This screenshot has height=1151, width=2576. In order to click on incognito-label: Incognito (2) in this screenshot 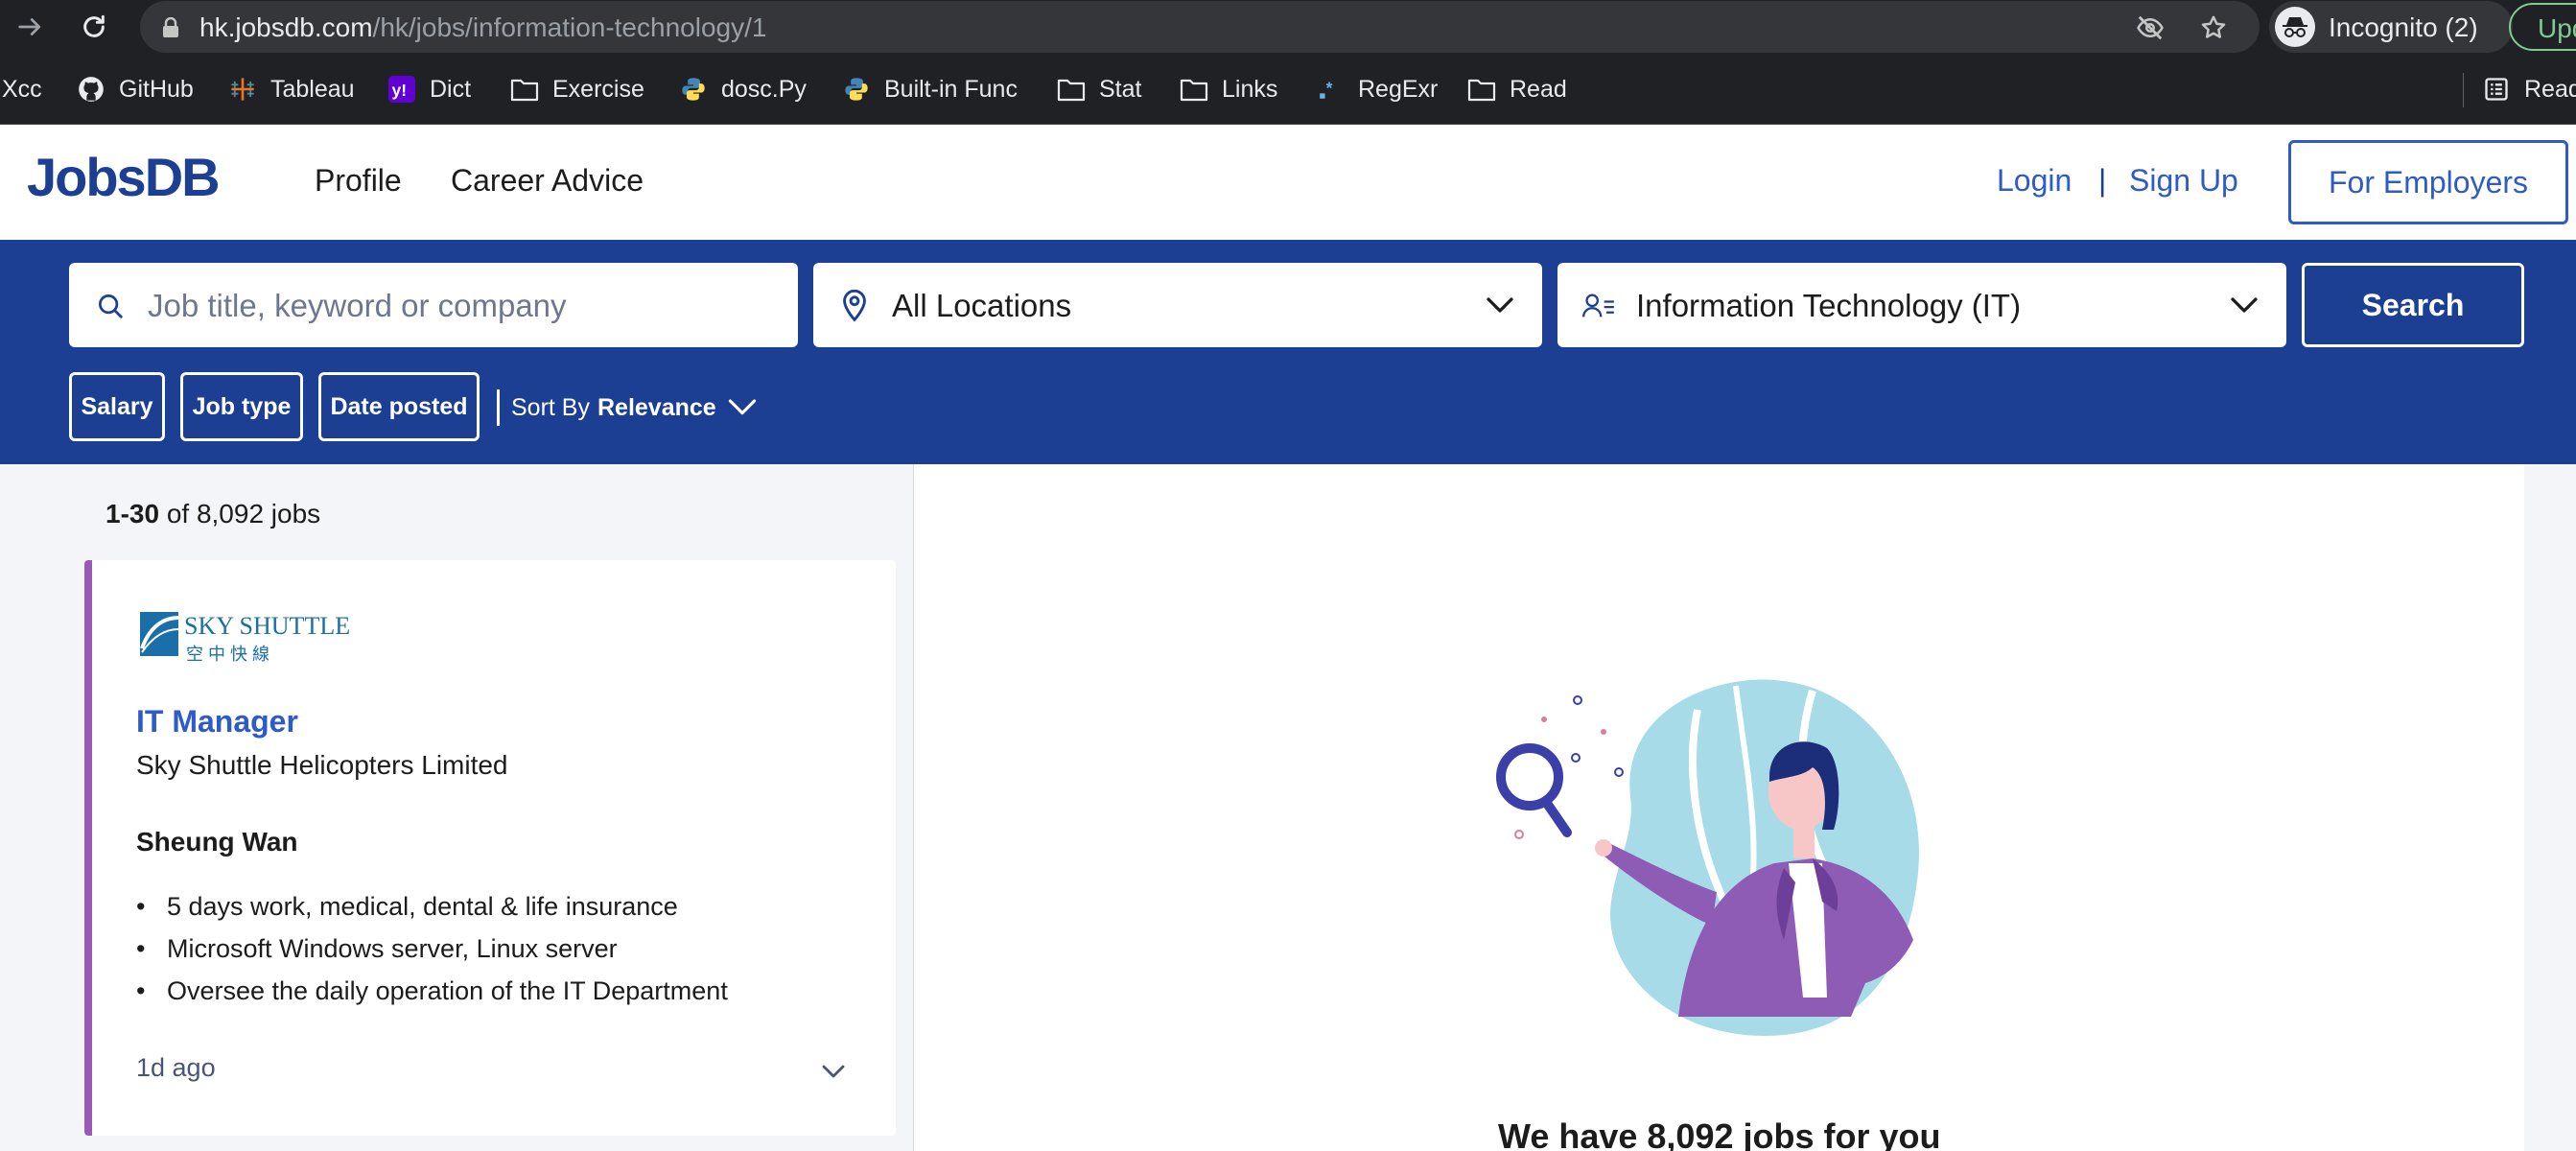, I will do `click(2403, 27)`.